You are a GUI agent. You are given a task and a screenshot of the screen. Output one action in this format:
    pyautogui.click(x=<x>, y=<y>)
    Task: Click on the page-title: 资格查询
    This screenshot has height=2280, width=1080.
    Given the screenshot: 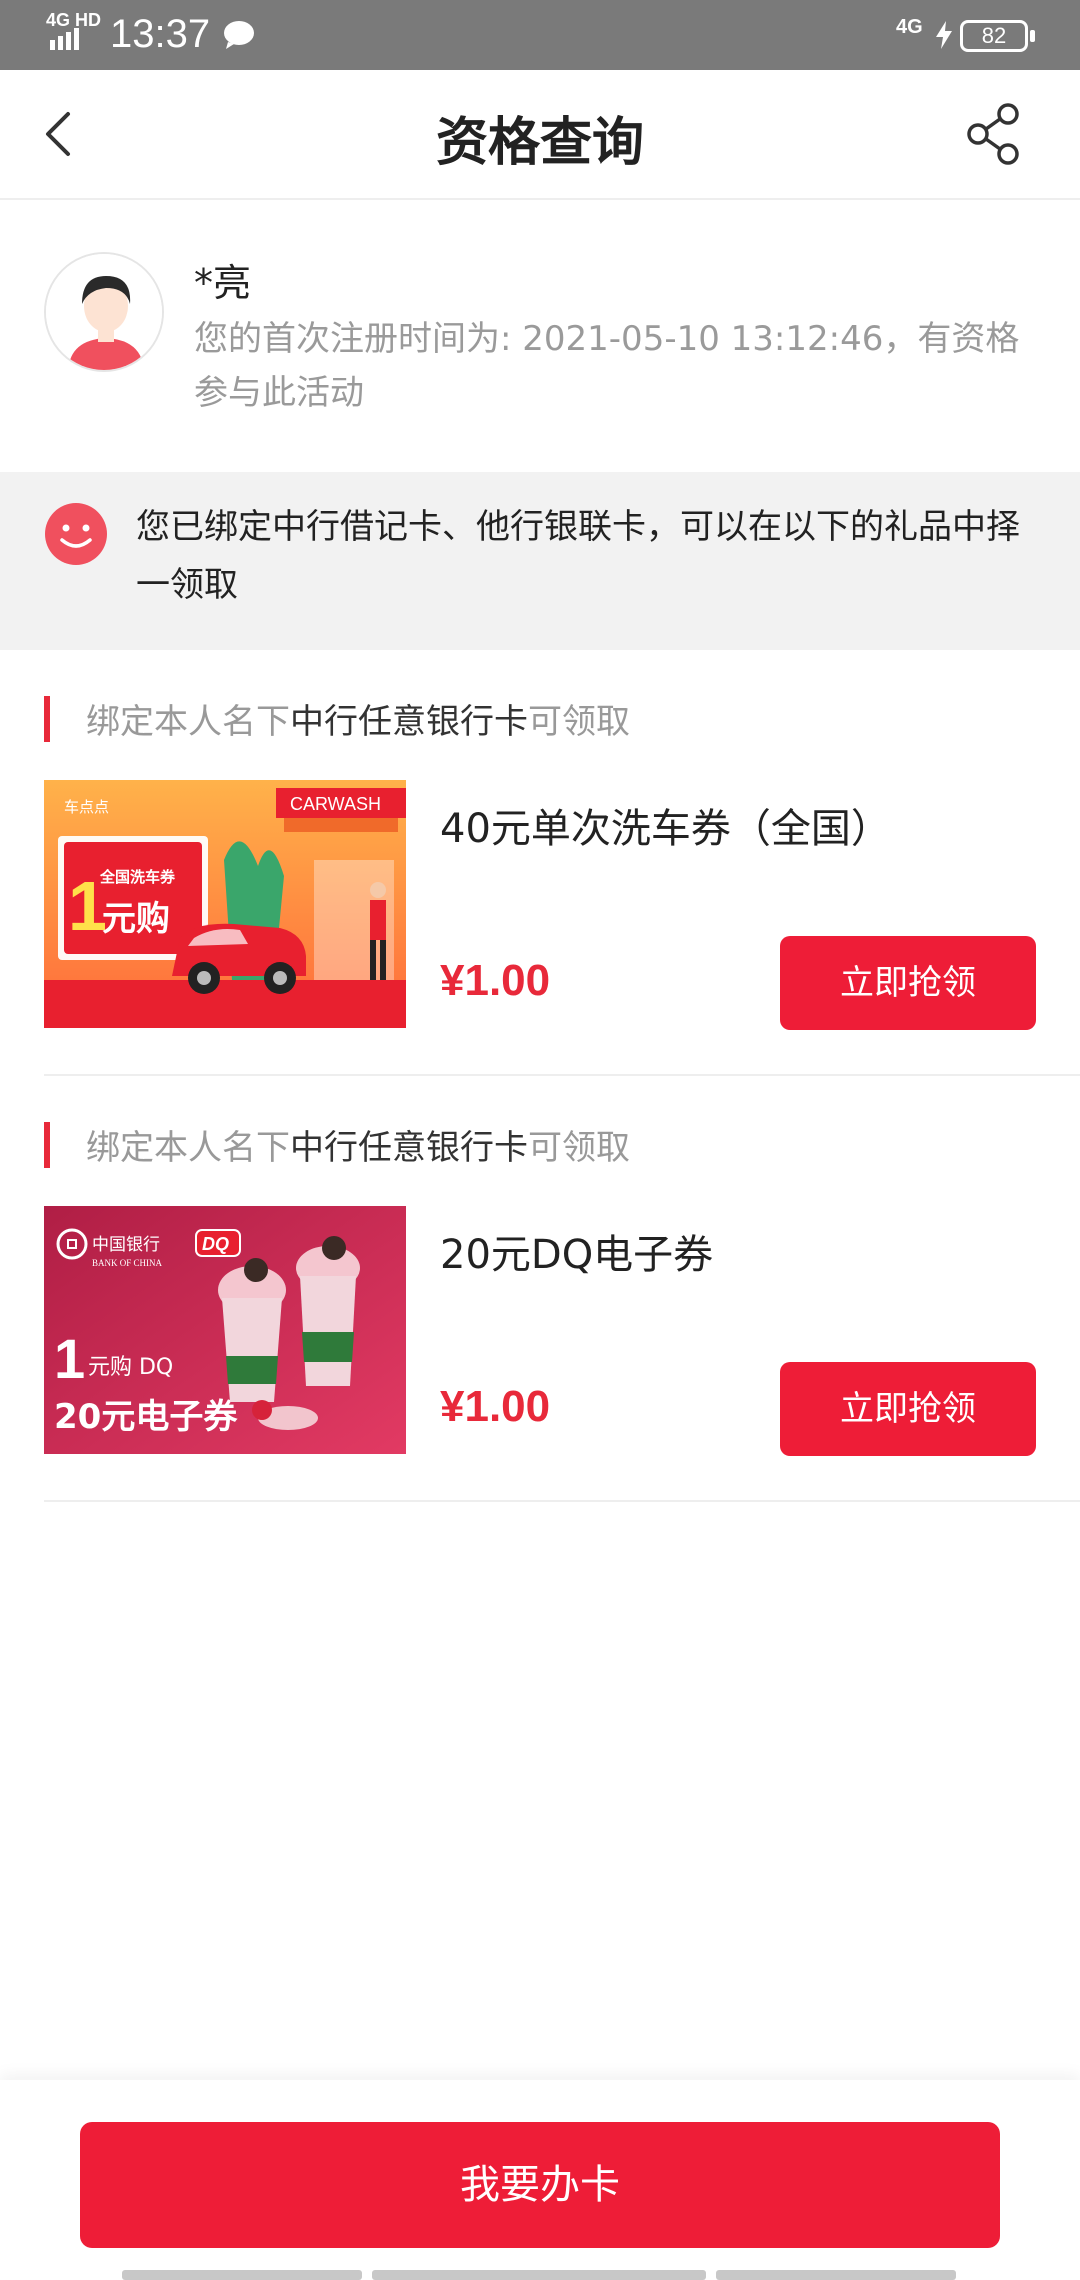 What is the action you would take?
    pyautogui.click(x=539, y=143)
    